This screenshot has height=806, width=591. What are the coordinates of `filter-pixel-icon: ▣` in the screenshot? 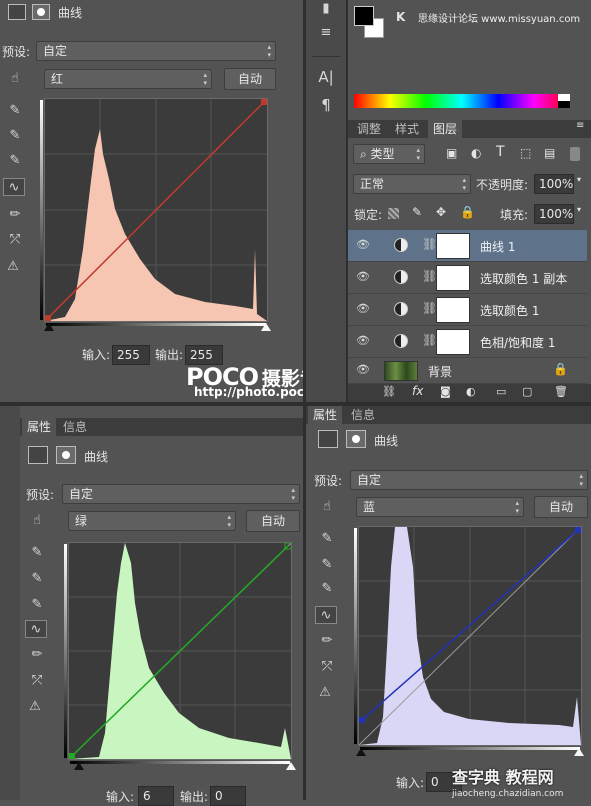 It's located at (451, 153).